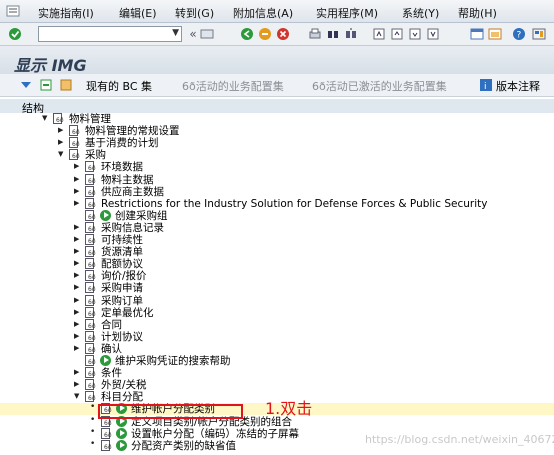 The width and height of the screenshot is (554, 455). What do you see at coordinates (277, 252) in the screenshot?
I see `tree-node: ▶ 6ð 货源清单` at bounding box center [277, 252].